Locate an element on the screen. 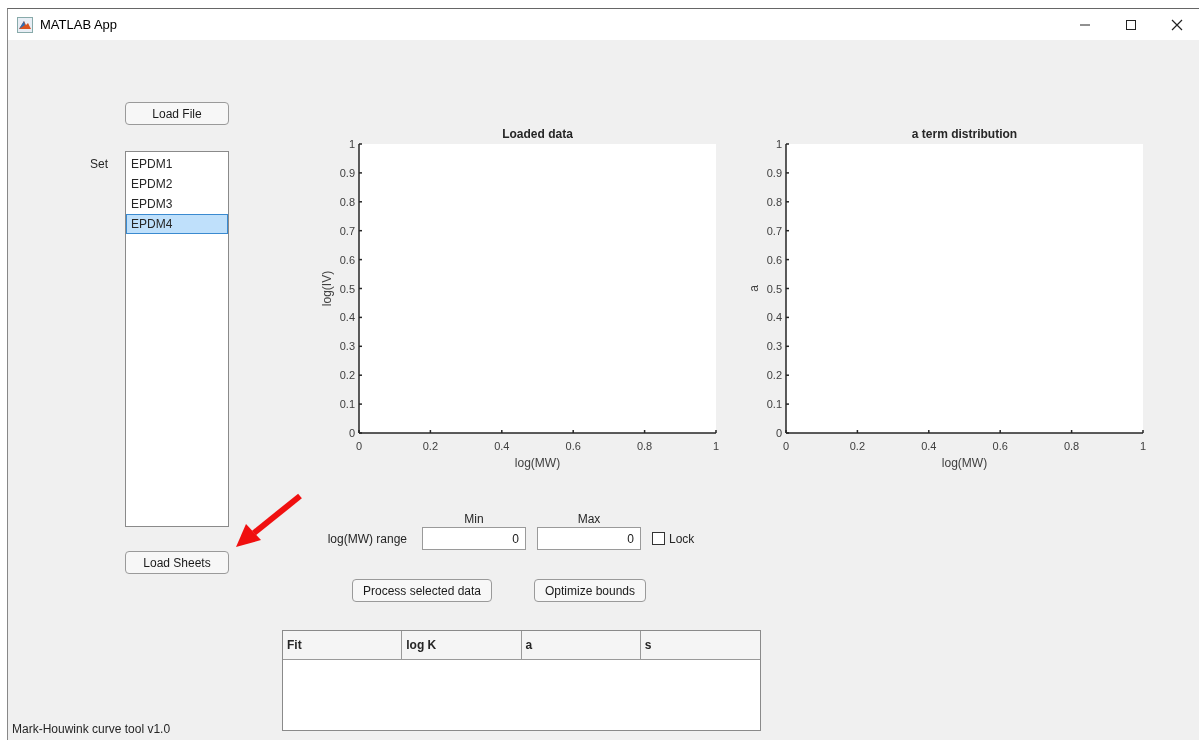  column-header: a is located at coordinates (581, 645).